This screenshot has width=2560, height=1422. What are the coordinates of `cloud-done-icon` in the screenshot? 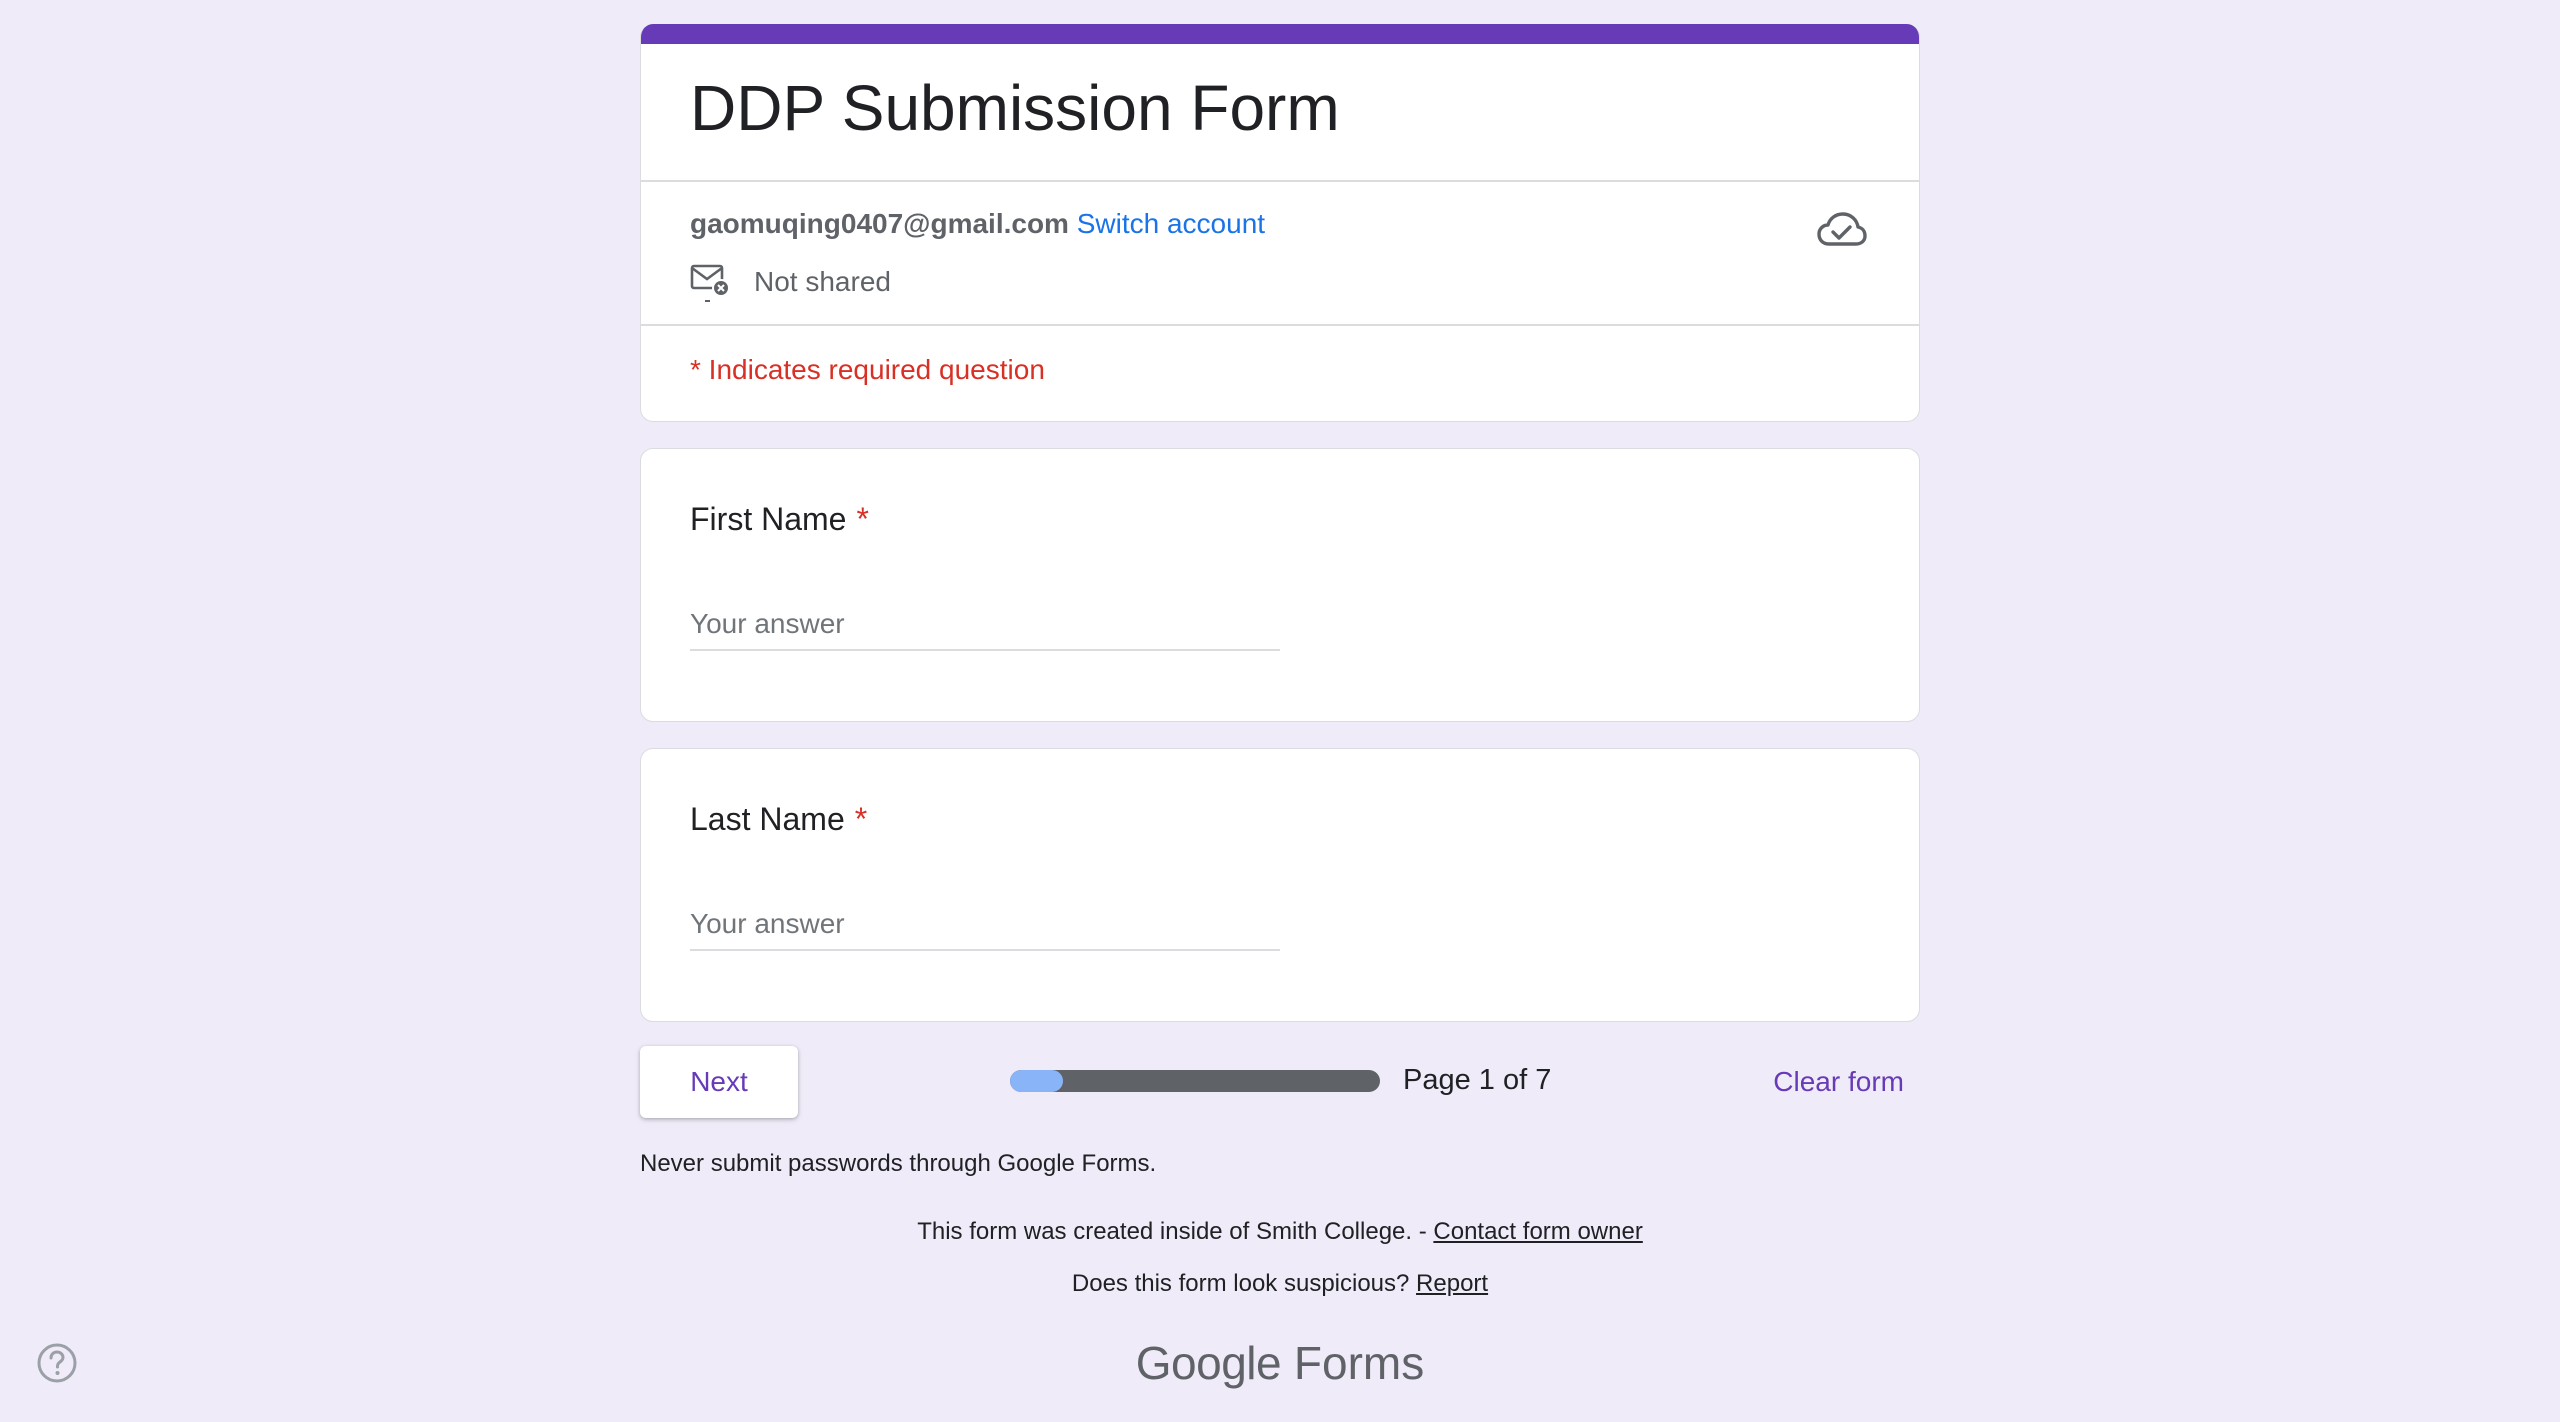 It's located at (1842, 229).